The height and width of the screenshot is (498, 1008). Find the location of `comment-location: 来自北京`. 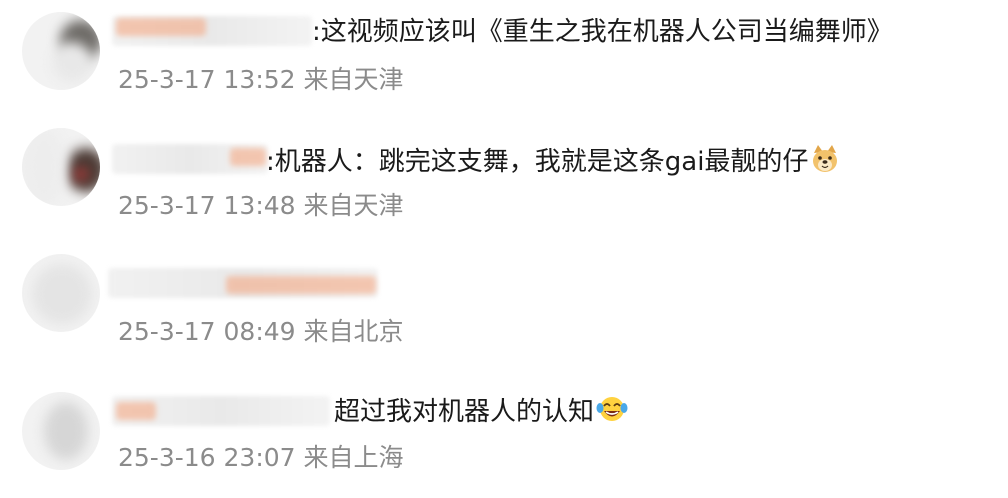

comment-location: 来自北京 is located at coordinates (353, 331).